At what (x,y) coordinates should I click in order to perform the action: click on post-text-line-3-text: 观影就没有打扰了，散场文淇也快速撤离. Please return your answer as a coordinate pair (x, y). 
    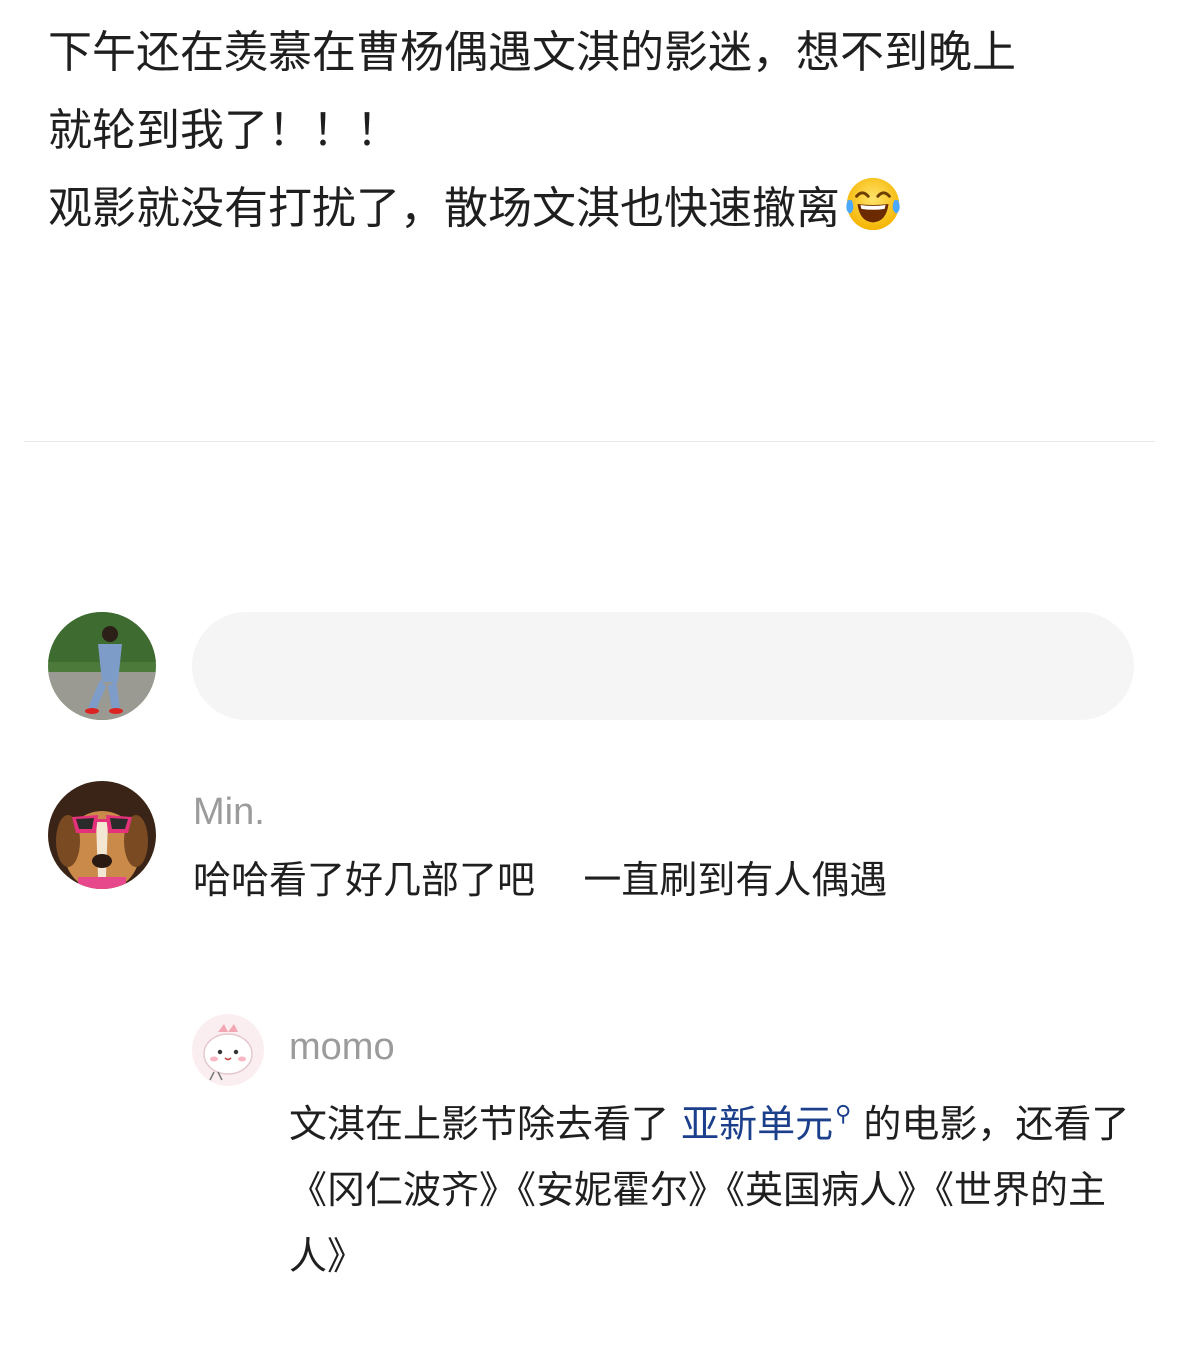
    Looking at the image, I should click on (444, 208).